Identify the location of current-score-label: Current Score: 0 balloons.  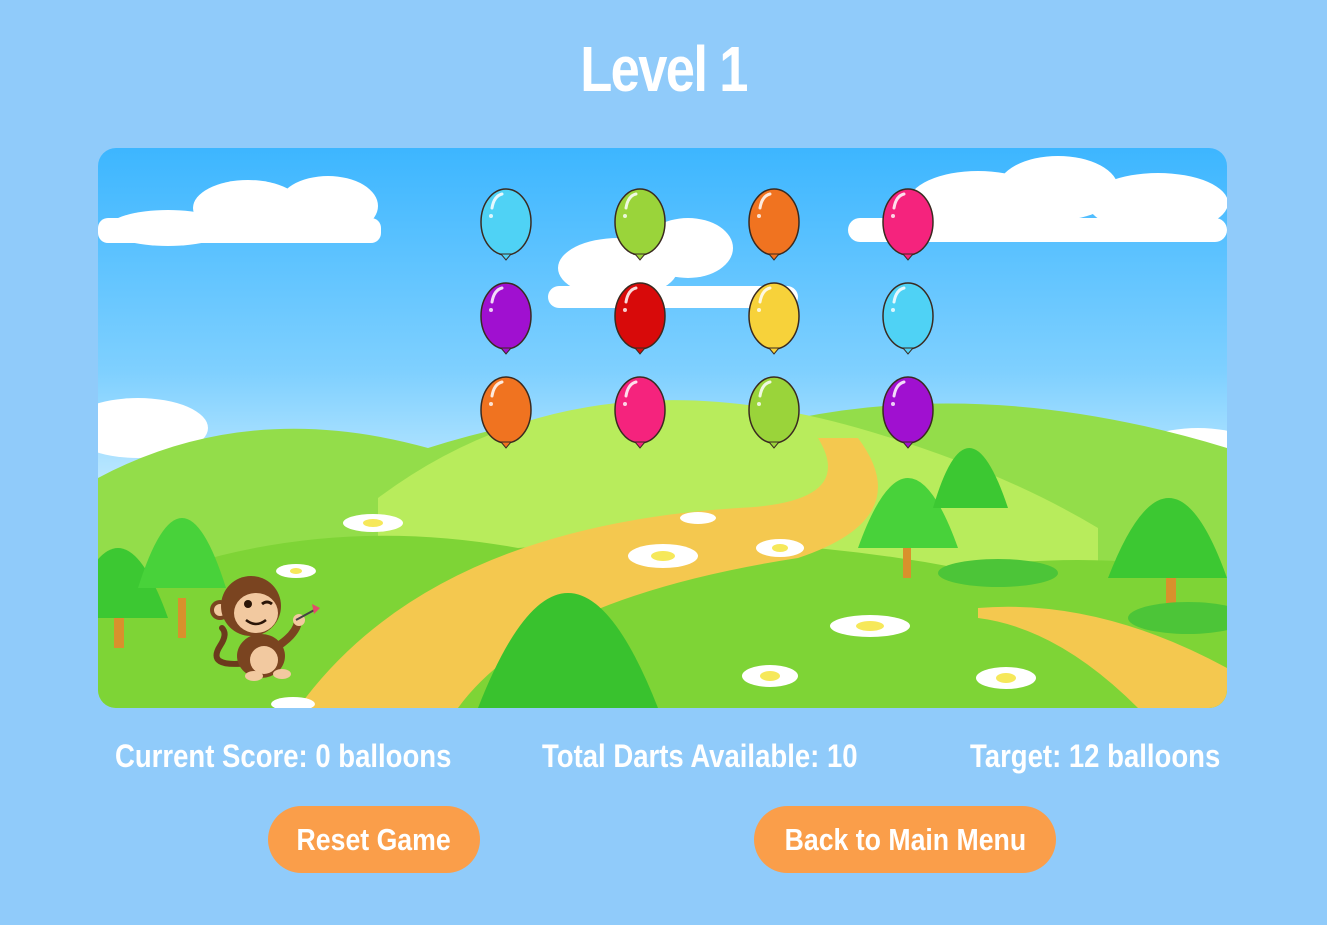
(283, 756).